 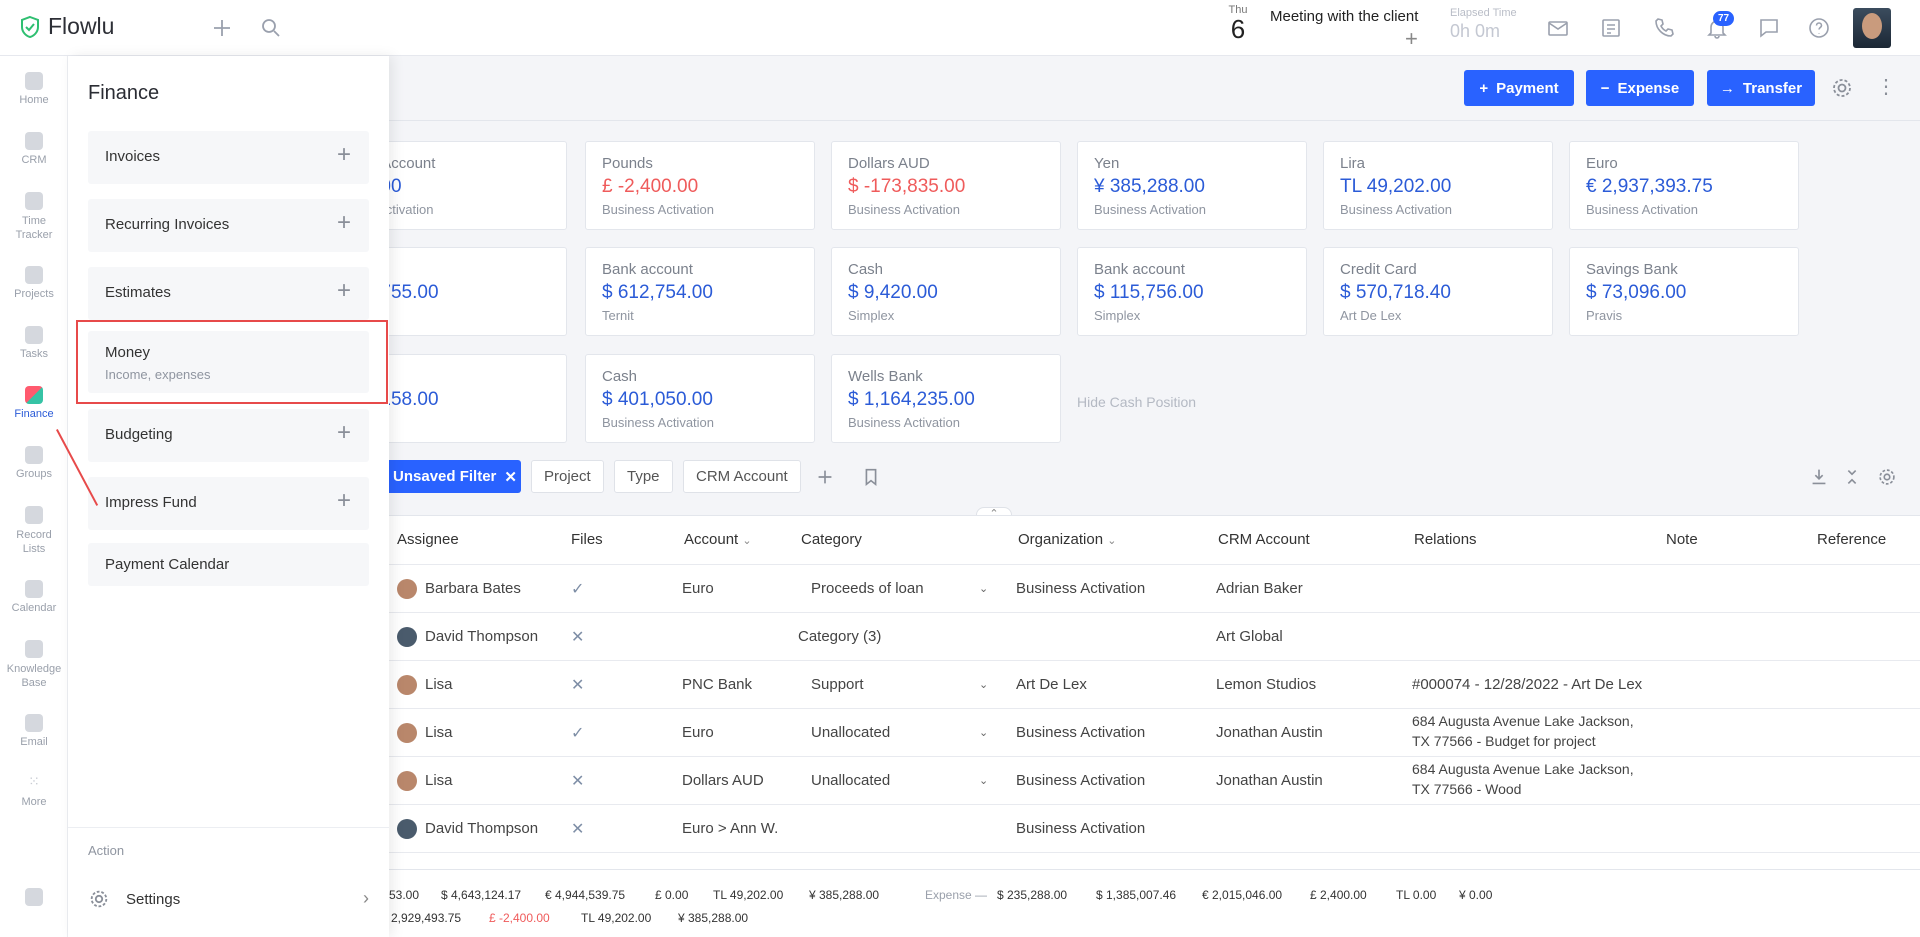 What do you see at coordinates (700, 398) in the screenshot?
I see `account-card: Cash $ 401,050.00 Business Activation` at bounding box center [700, 398].